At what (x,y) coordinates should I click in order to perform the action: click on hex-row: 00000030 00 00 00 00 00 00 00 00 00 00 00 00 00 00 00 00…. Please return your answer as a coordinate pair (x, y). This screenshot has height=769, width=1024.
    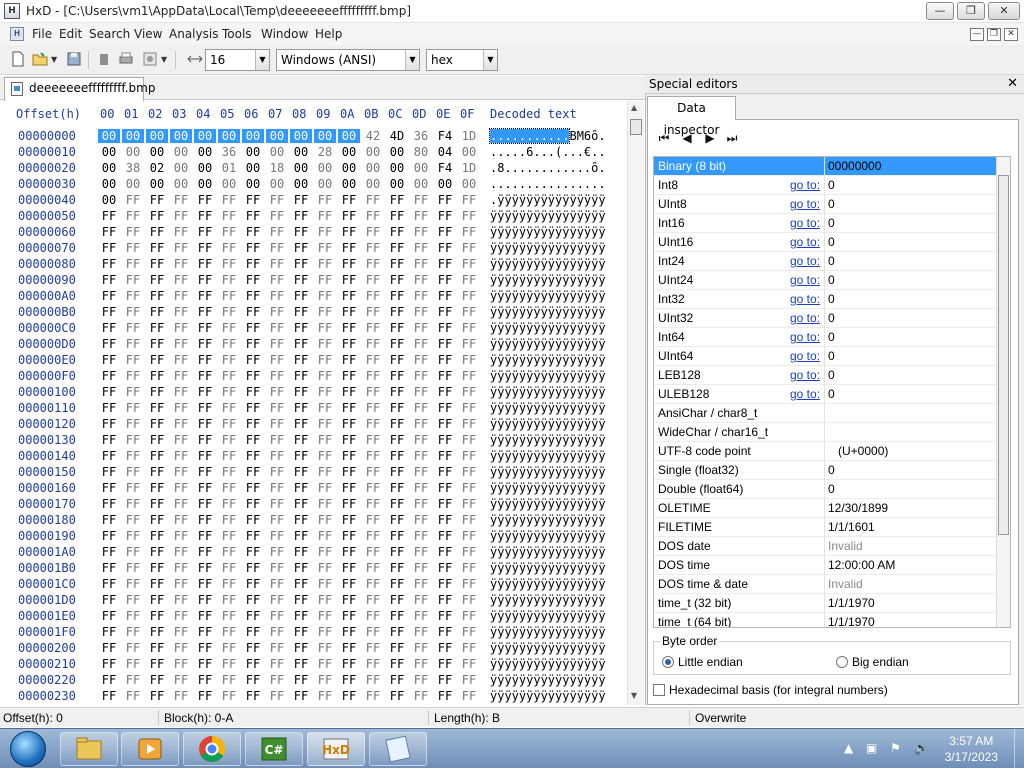
    Looking at the image, I should click on (314, 185).